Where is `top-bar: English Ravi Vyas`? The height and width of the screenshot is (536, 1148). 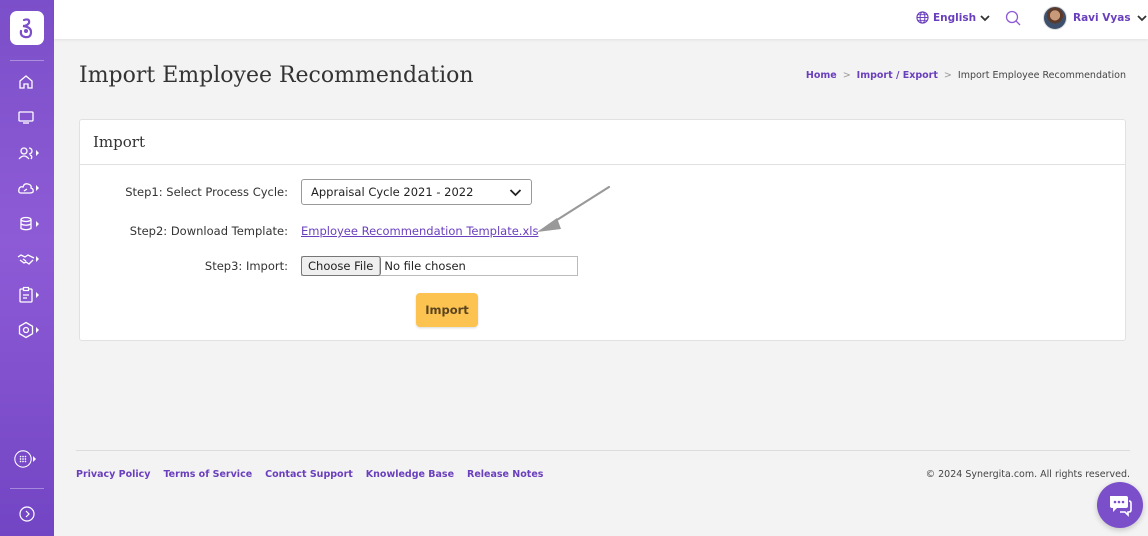
top-bar: English Ravi Vyas is located at coordinates (601, 19).